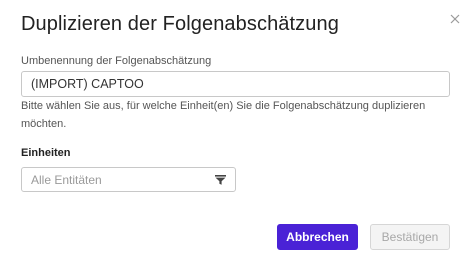  I want to click on units-placeholder: Alle Entitäten, so click(66, 179).